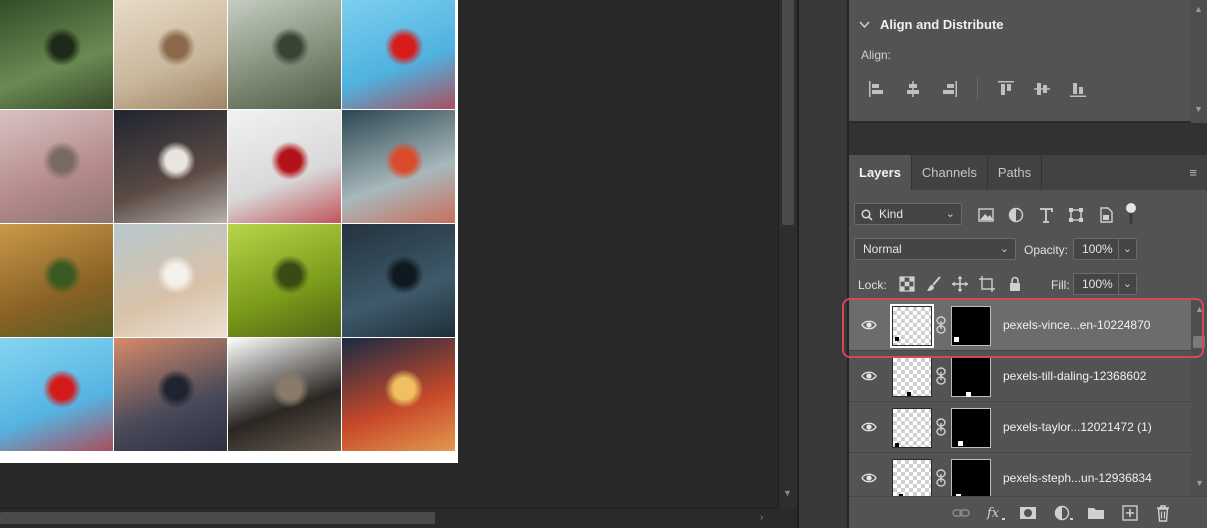  What do you see at coordinates (950, 172) in the screenshot?
I see `tab-channels: Channels` at bounding box center [950, 172].